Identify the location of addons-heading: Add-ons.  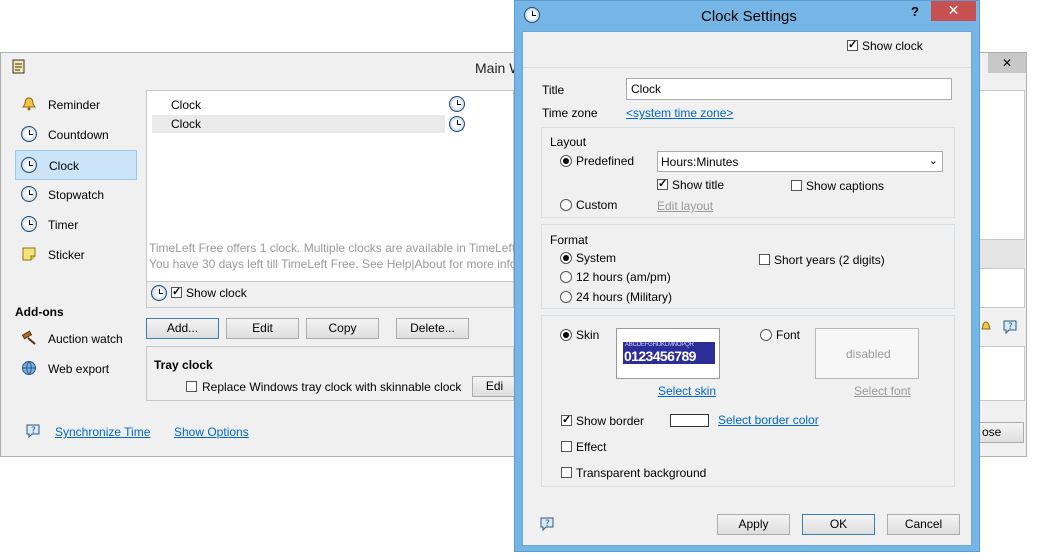
(39, 312).